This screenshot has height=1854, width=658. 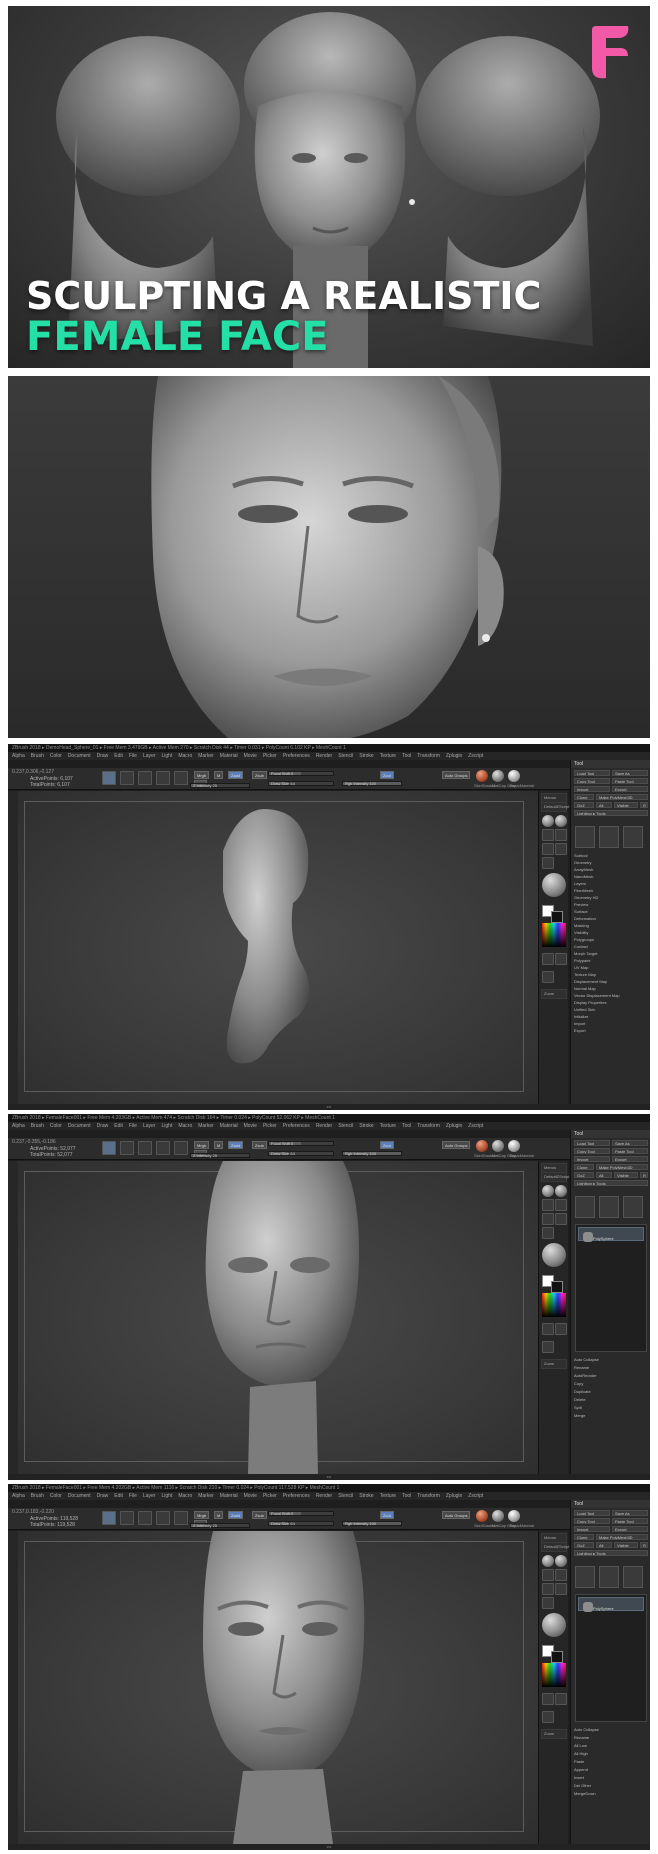 What do you see at coordinates (163, 1148) in the screenshot?
I see `scale-button` at bounding box center [163, 1148].